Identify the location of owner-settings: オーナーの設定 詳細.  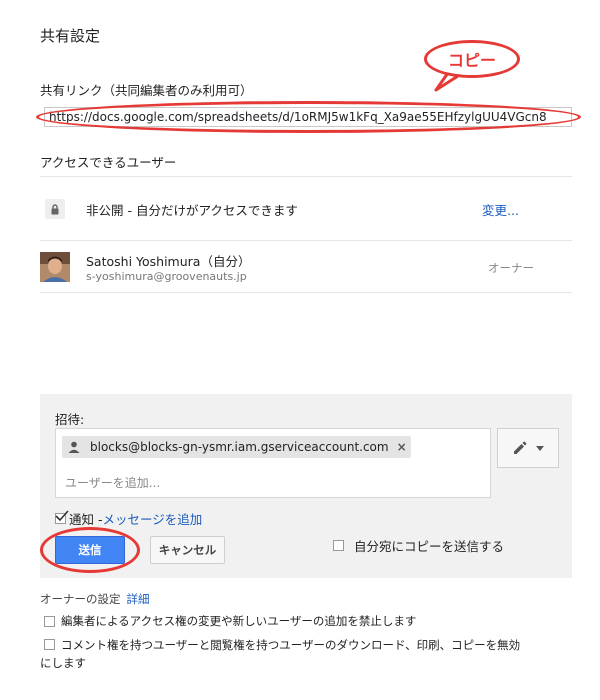
(95, 599).